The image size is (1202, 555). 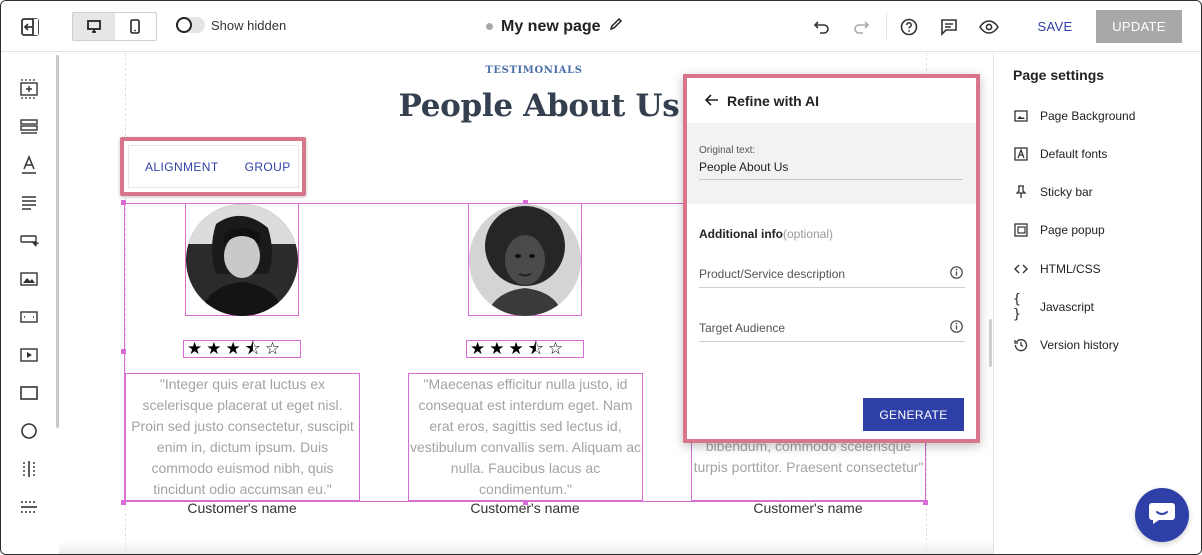 What do you see at coordinates (136, 26) in the screenshot?
I see `mobile-icon` at bounding box center [136, 26].